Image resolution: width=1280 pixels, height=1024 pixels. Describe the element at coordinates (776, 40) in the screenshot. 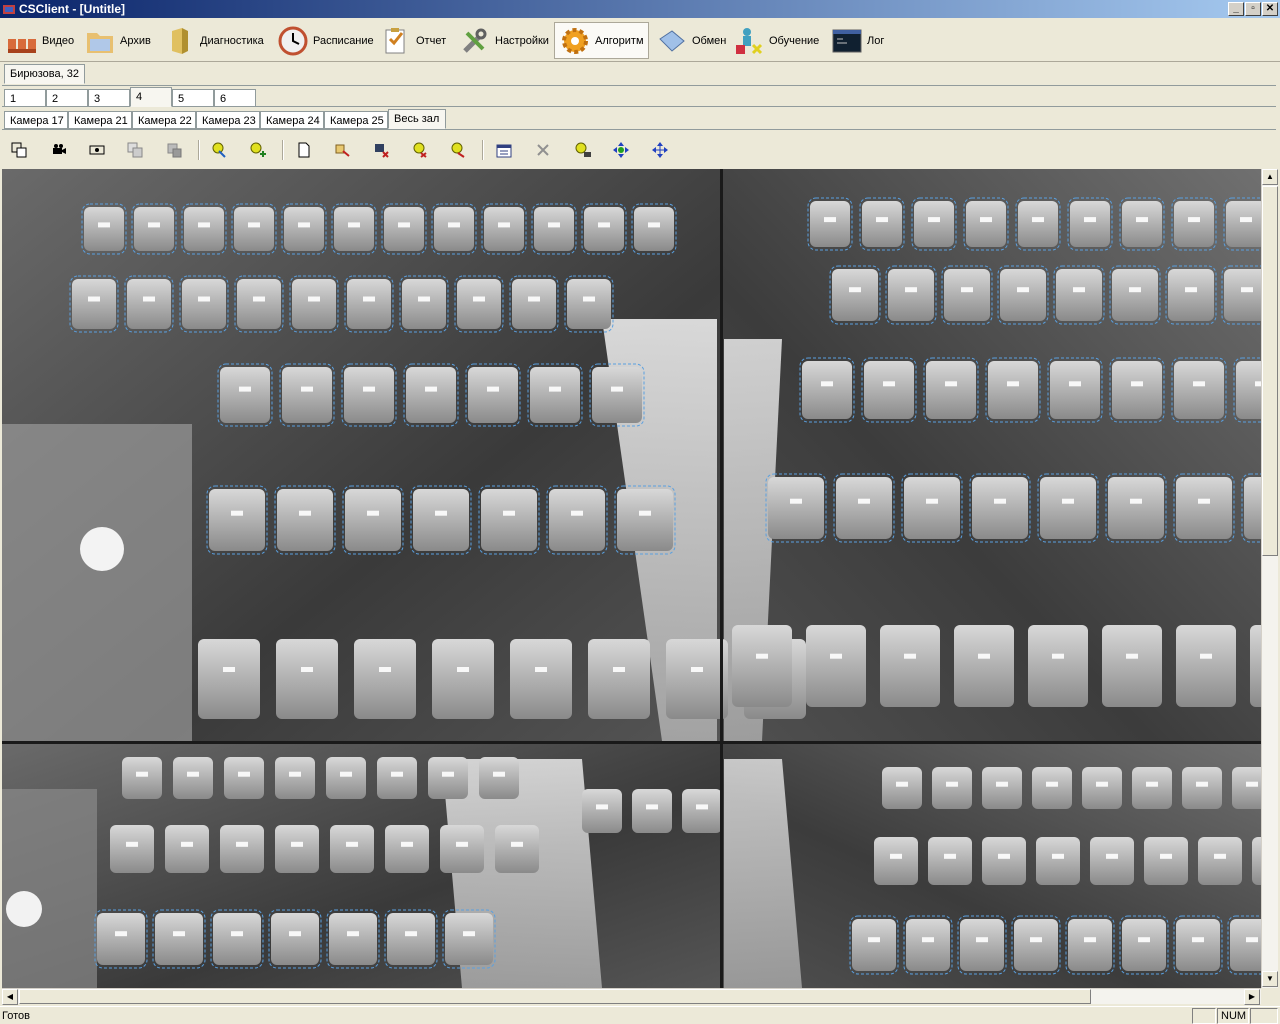

I see `training-button: Обучение` at that location.